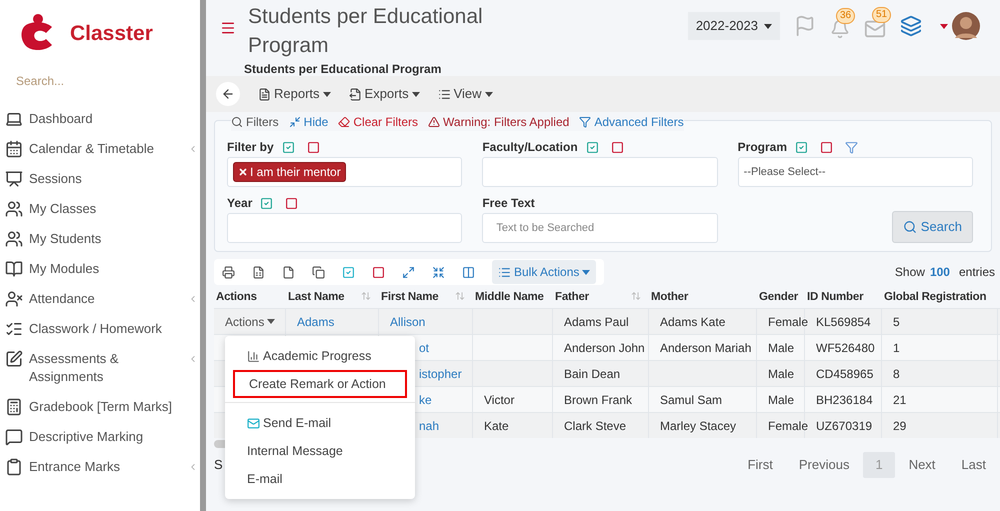  I want to click on table-cell: nah, so click(429, 425).